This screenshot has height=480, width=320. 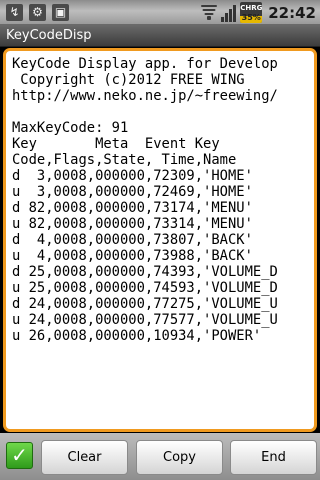 What do you see at coordinates (49, 35) in the screenshot?
I see `app-title: KeyCodeDisp` at bounding box center [49, 35].